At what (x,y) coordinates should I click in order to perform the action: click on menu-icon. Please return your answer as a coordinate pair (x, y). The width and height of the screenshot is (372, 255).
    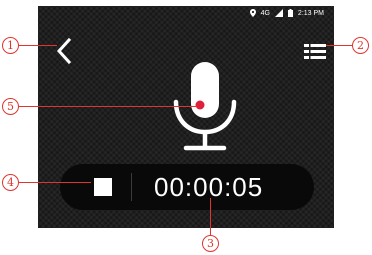
    Looking at the image, I should click on (315, 51).